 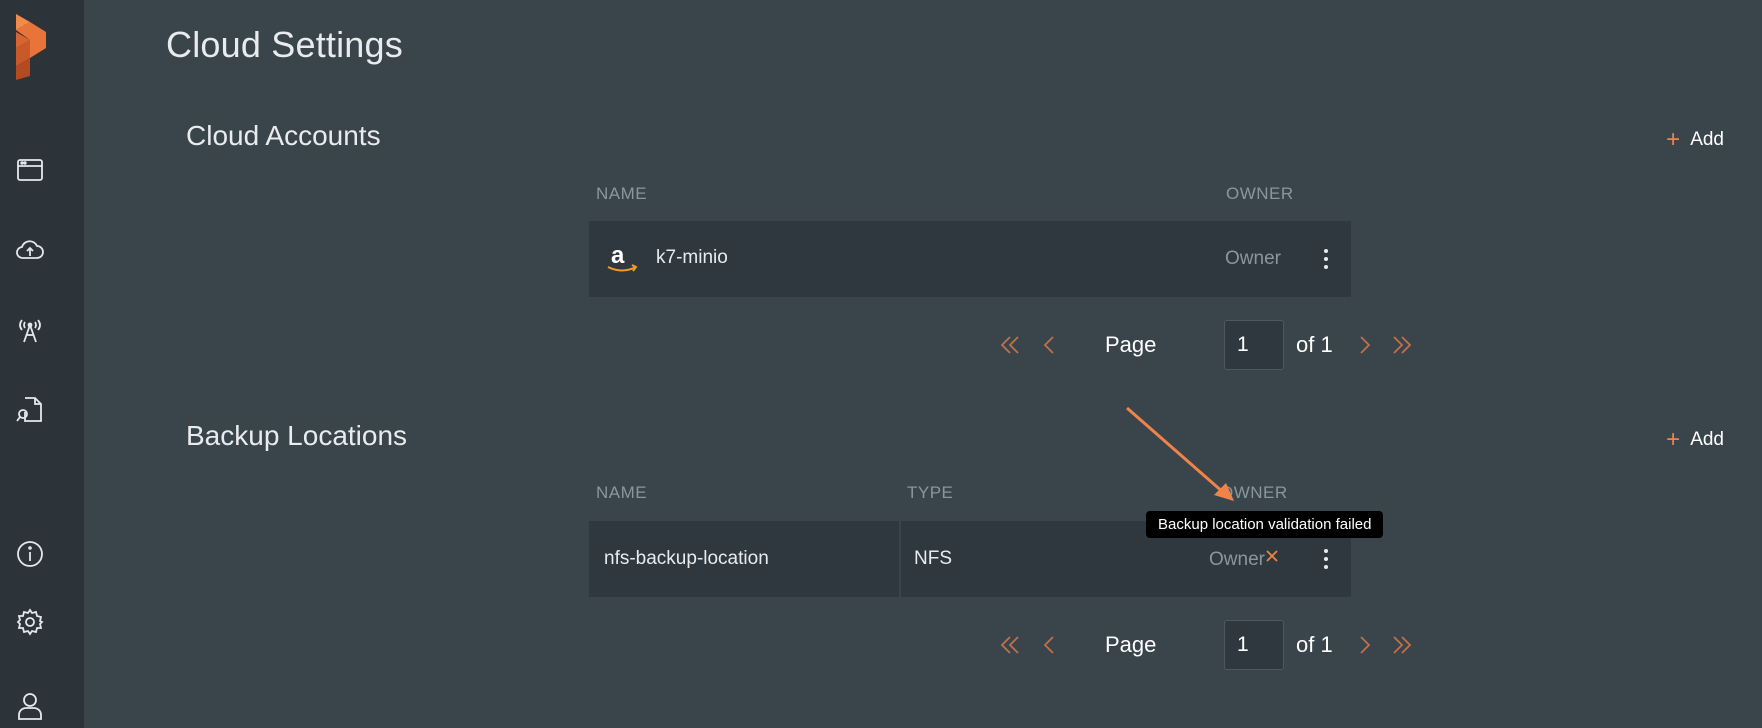 I want to click on portworx-logo, so click(x=30, y=47).